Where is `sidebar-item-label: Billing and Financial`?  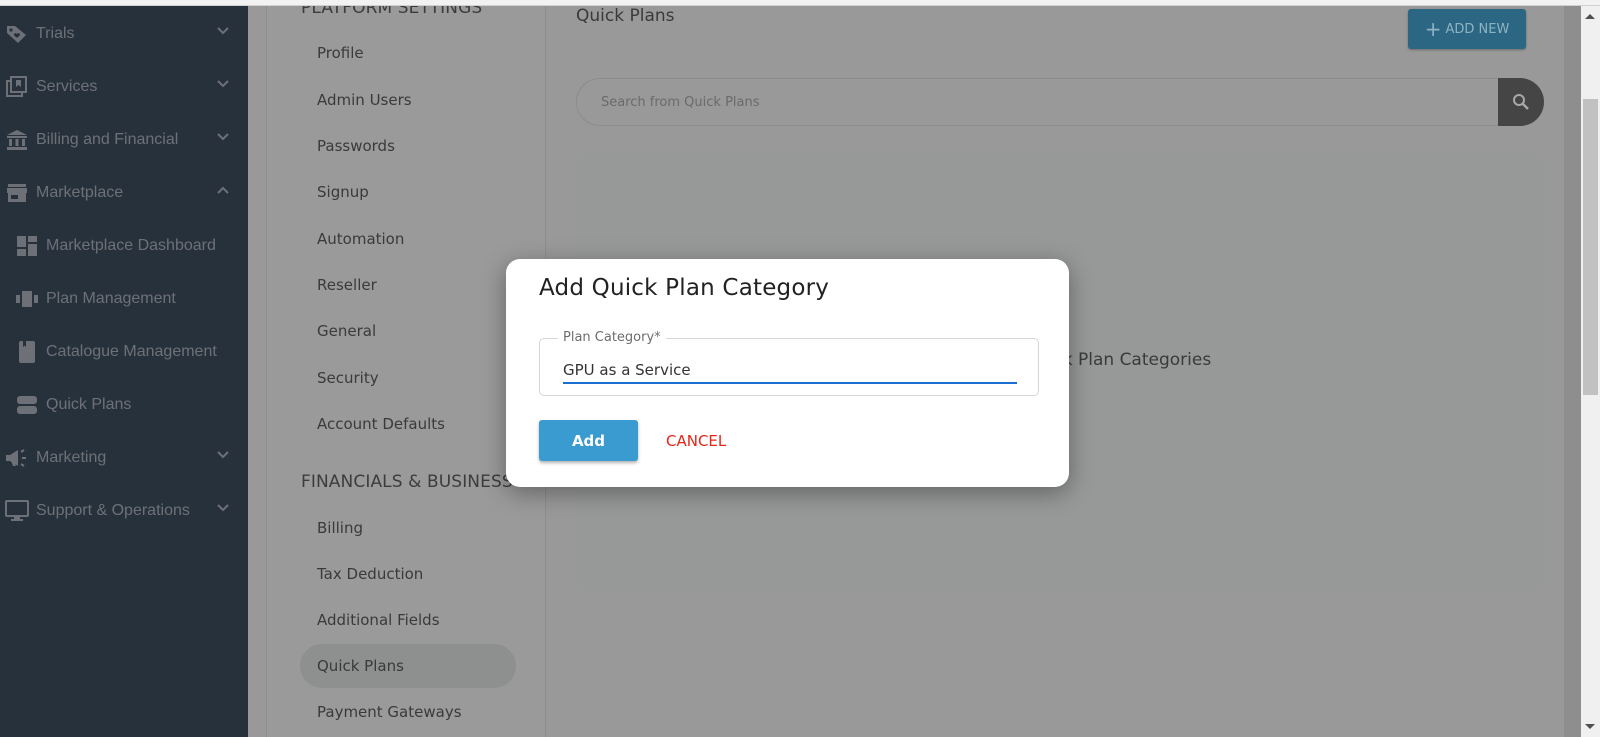 sidebar-item-label: Billing and Financial is located at coordinates (107, 139).